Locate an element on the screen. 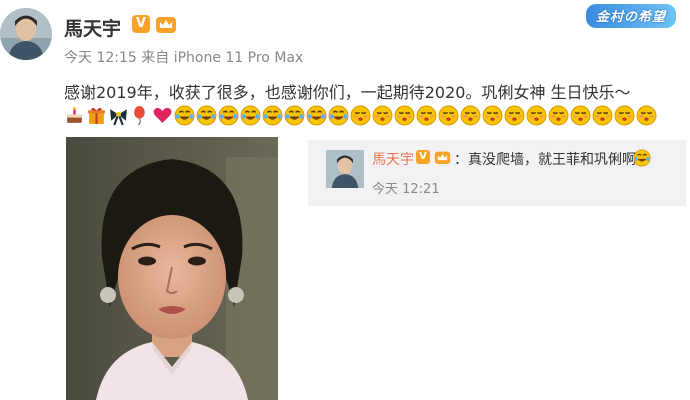 The image size is (690, 400). reply-verified-badge: V is located at coordinates (423, 157).